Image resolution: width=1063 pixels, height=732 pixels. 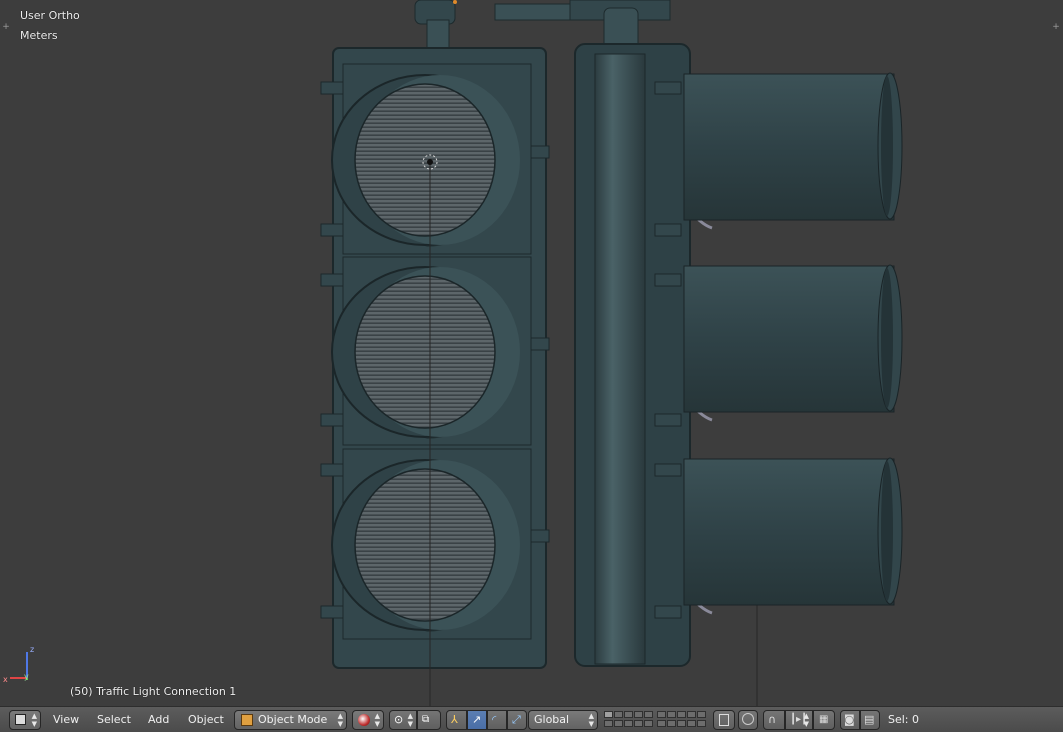 What do you see at coordinates (6, 27) in the screenshot?
I see `region-expand-icon: +` at bounding box center [6, 27].